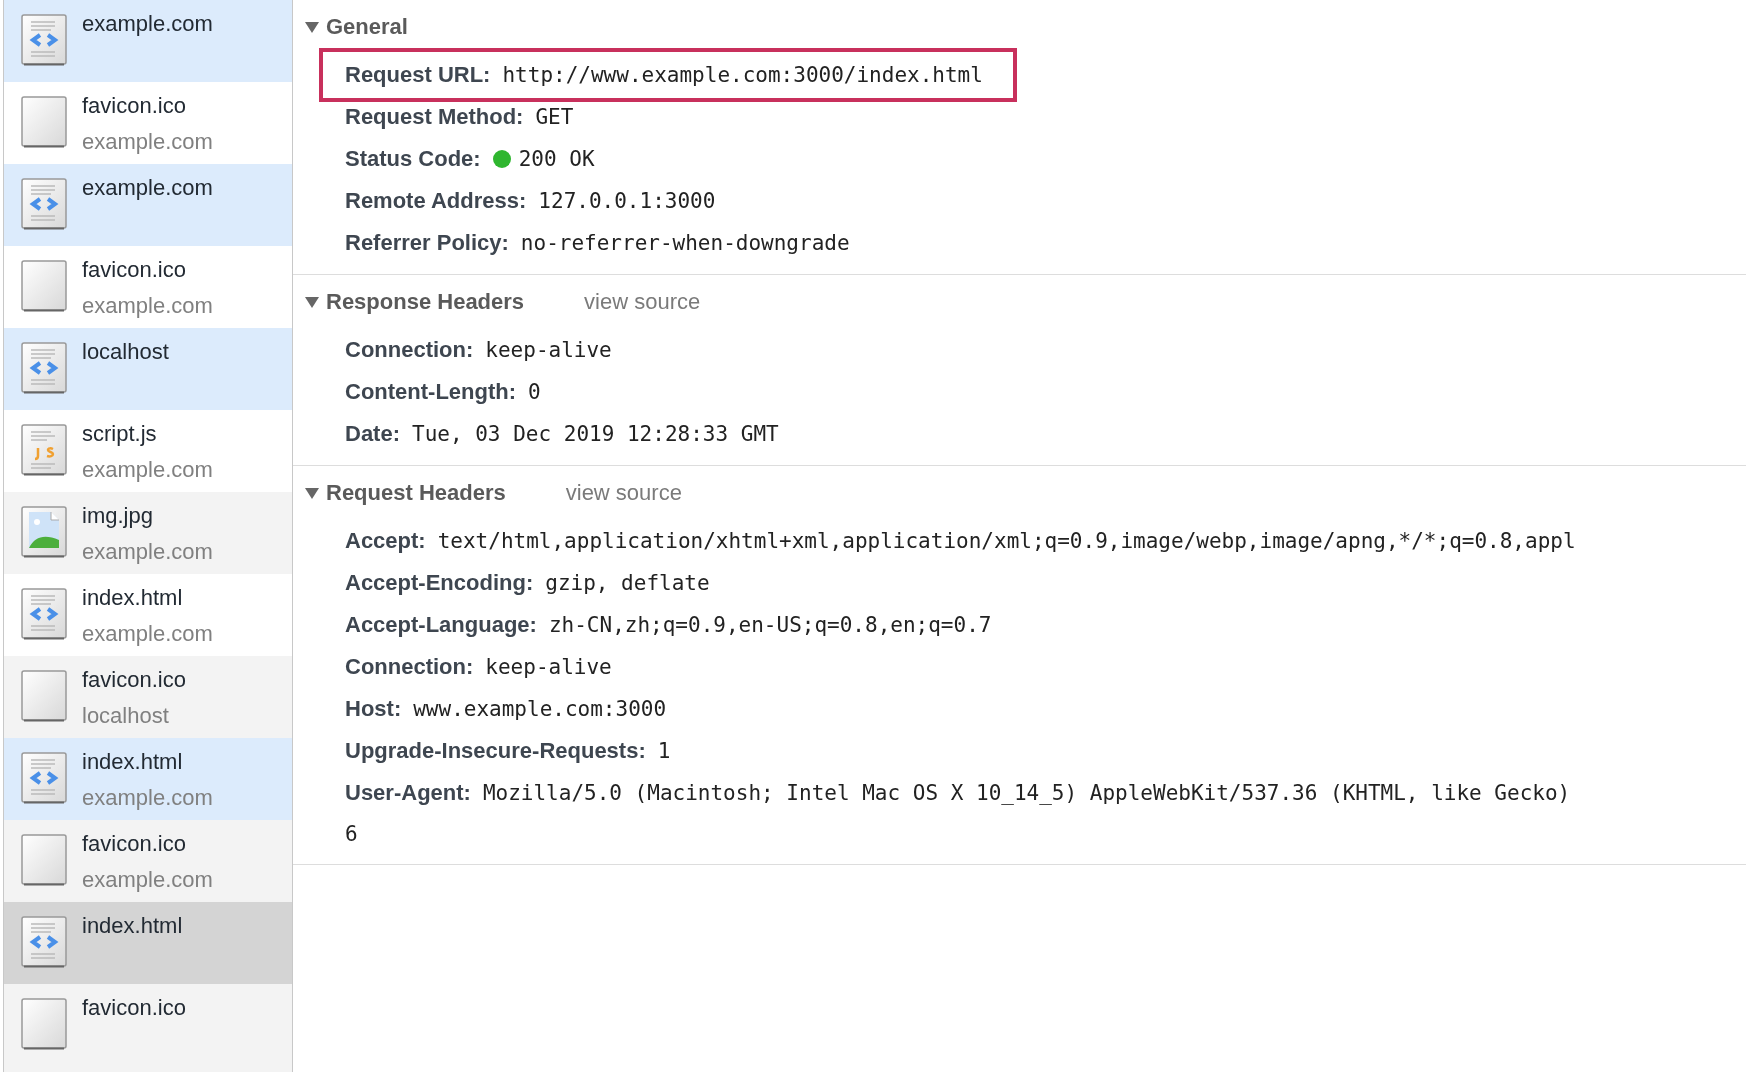 This screenshot has height=1072, width=1746. Describe the element at coordinates (627, 201) in the screenshot. I see `header-value: 127.0.0.1:3000` at that location.